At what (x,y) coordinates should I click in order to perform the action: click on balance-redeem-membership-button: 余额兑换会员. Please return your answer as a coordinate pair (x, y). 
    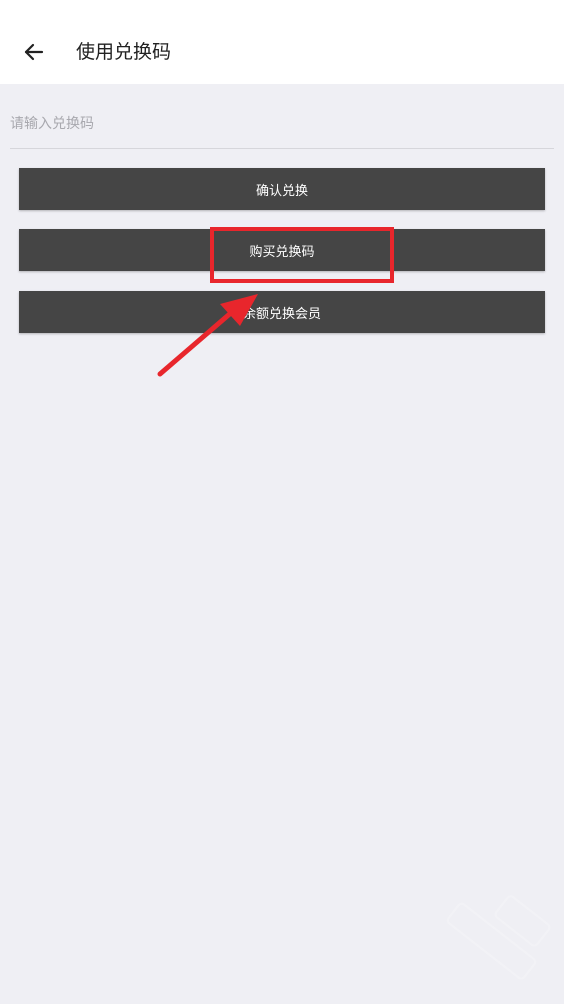
    Looking at the image, I should click on (282, 312).